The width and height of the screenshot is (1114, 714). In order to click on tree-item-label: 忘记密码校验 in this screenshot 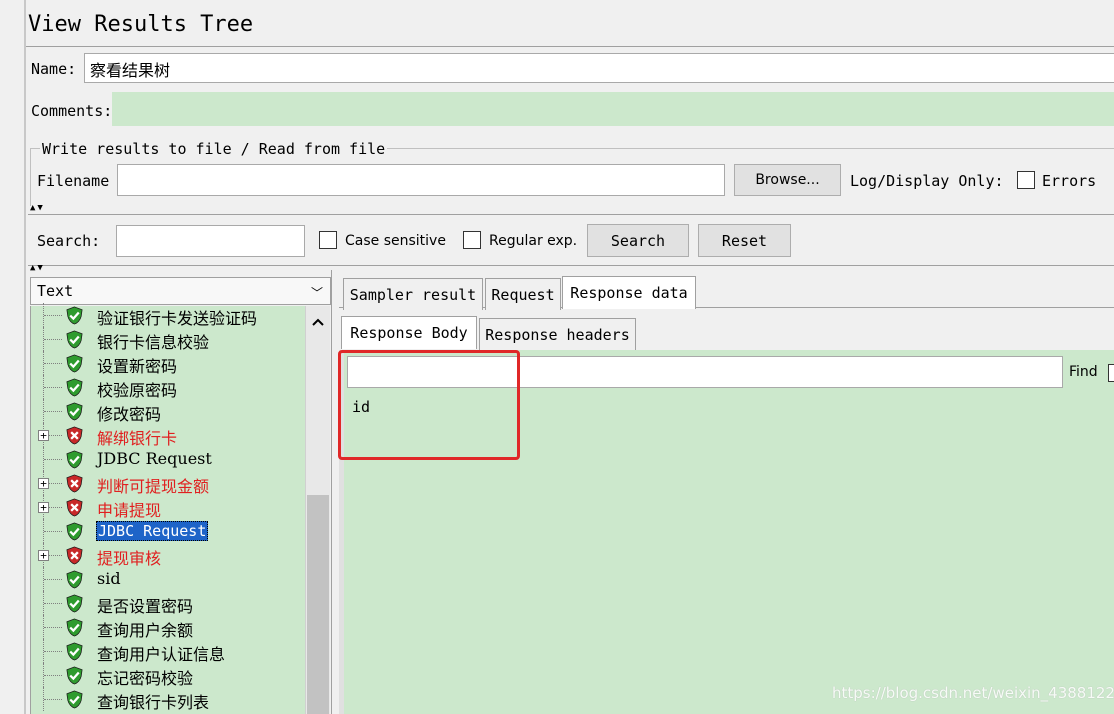, I will do `click(145, 678)`.